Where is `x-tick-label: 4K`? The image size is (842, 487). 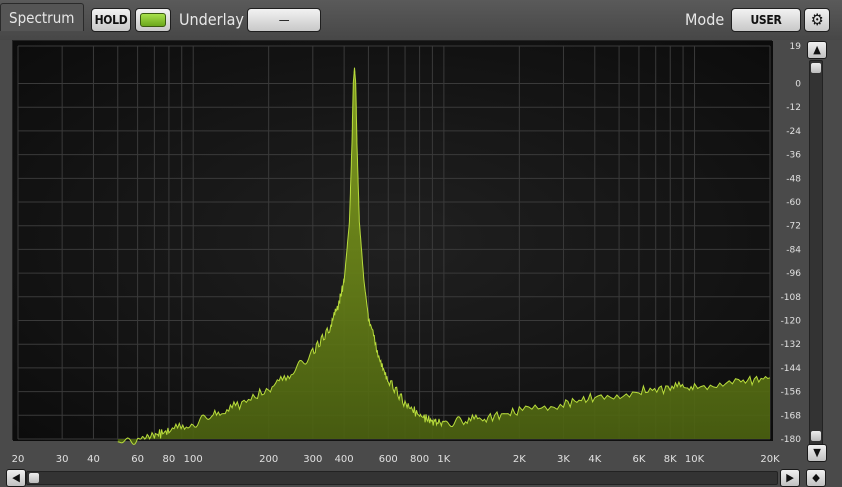 x-tick-label: 4K is located at coordinates (594, 459).